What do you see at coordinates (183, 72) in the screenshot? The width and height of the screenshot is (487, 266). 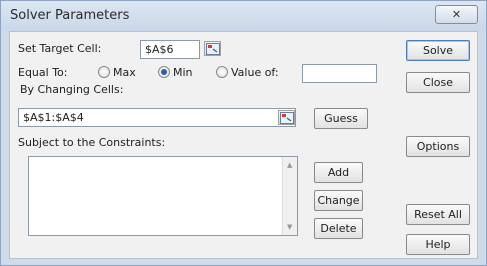 I see `min-radio-label: Min` at bounding box center [183, 72].